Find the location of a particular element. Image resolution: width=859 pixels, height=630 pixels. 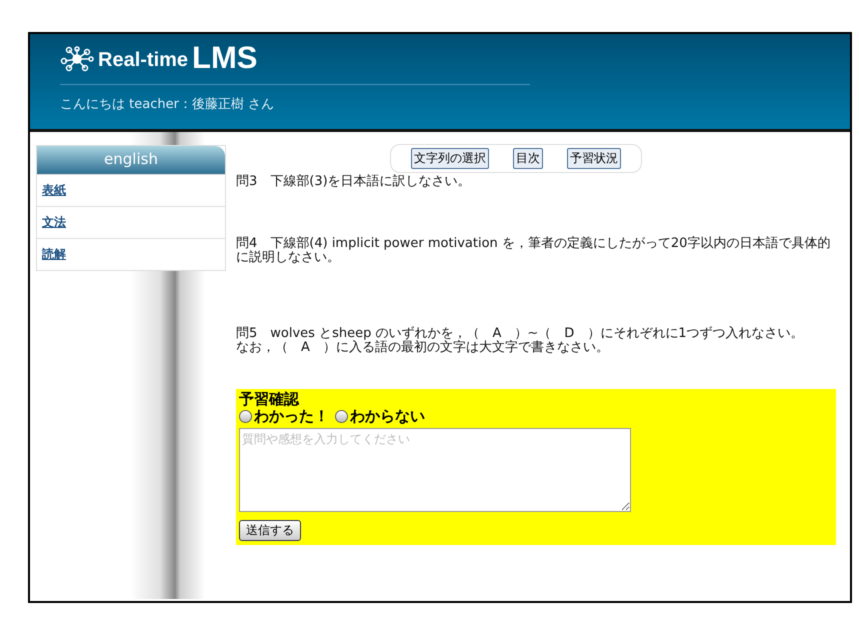

radio-label: わかった！ is located at coordinates (291, 416).